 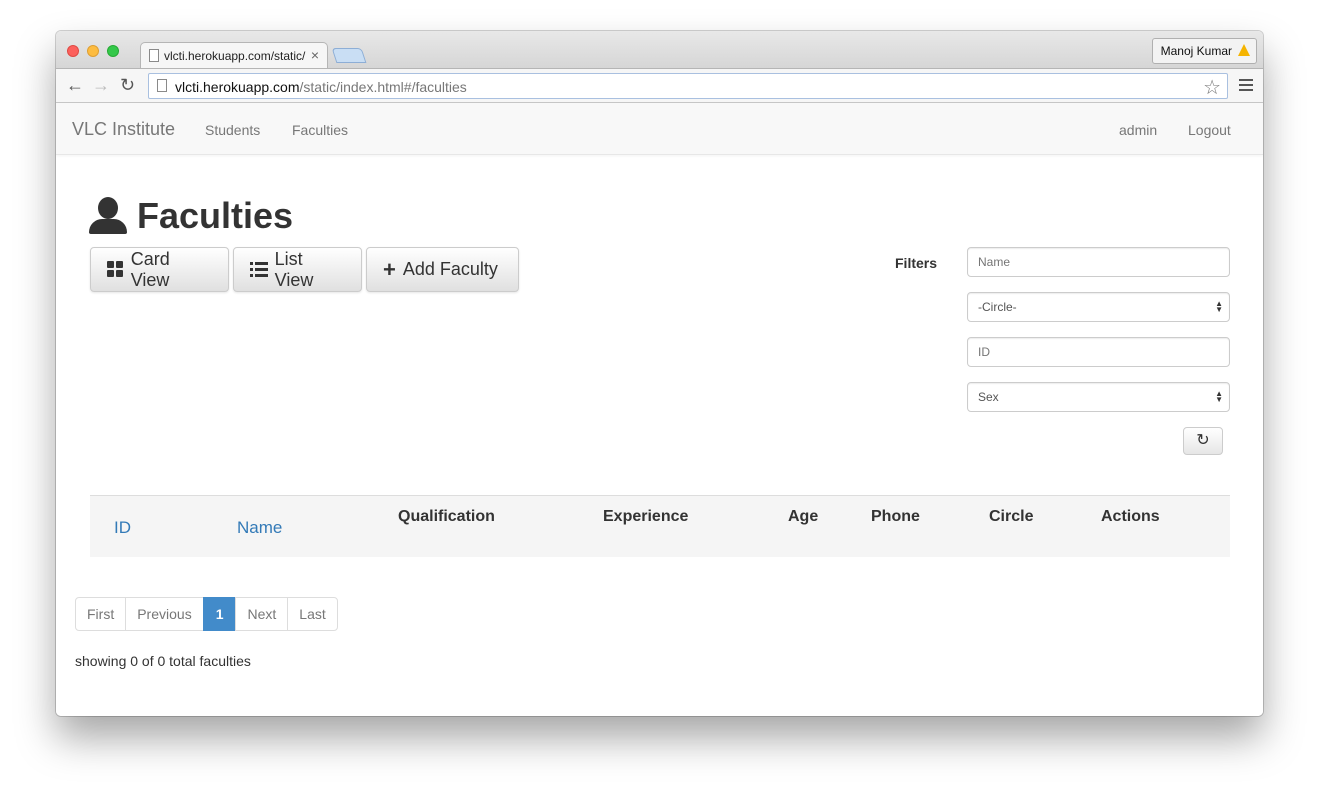 I want to click on column-header-age: Age, so click(x=803, y=516).